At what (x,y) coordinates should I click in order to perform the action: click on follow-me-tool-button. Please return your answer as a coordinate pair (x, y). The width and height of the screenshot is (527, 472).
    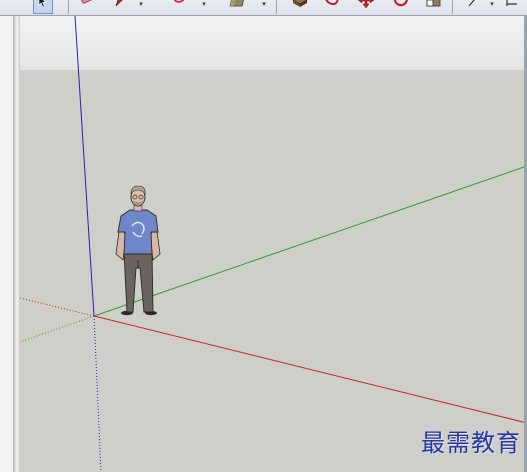
    Looking at the image, I should click on (332, 7).